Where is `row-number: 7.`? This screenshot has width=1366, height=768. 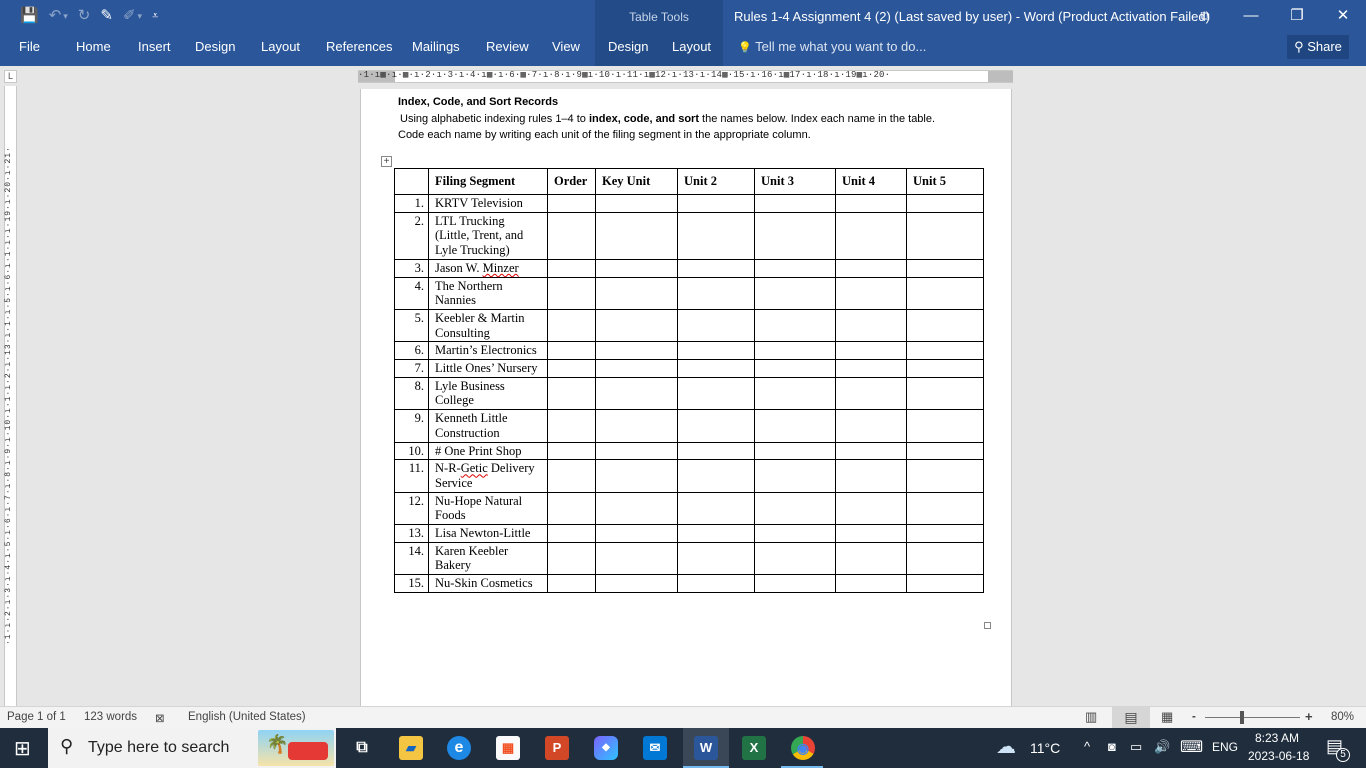 row-number: 7. is located at coordinates (411, 368).